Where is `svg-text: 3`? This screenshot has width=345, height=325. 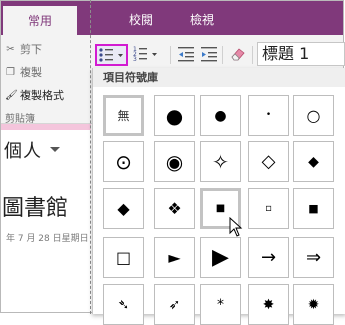 svg-text: 3 is located at coordinates (135, 59).